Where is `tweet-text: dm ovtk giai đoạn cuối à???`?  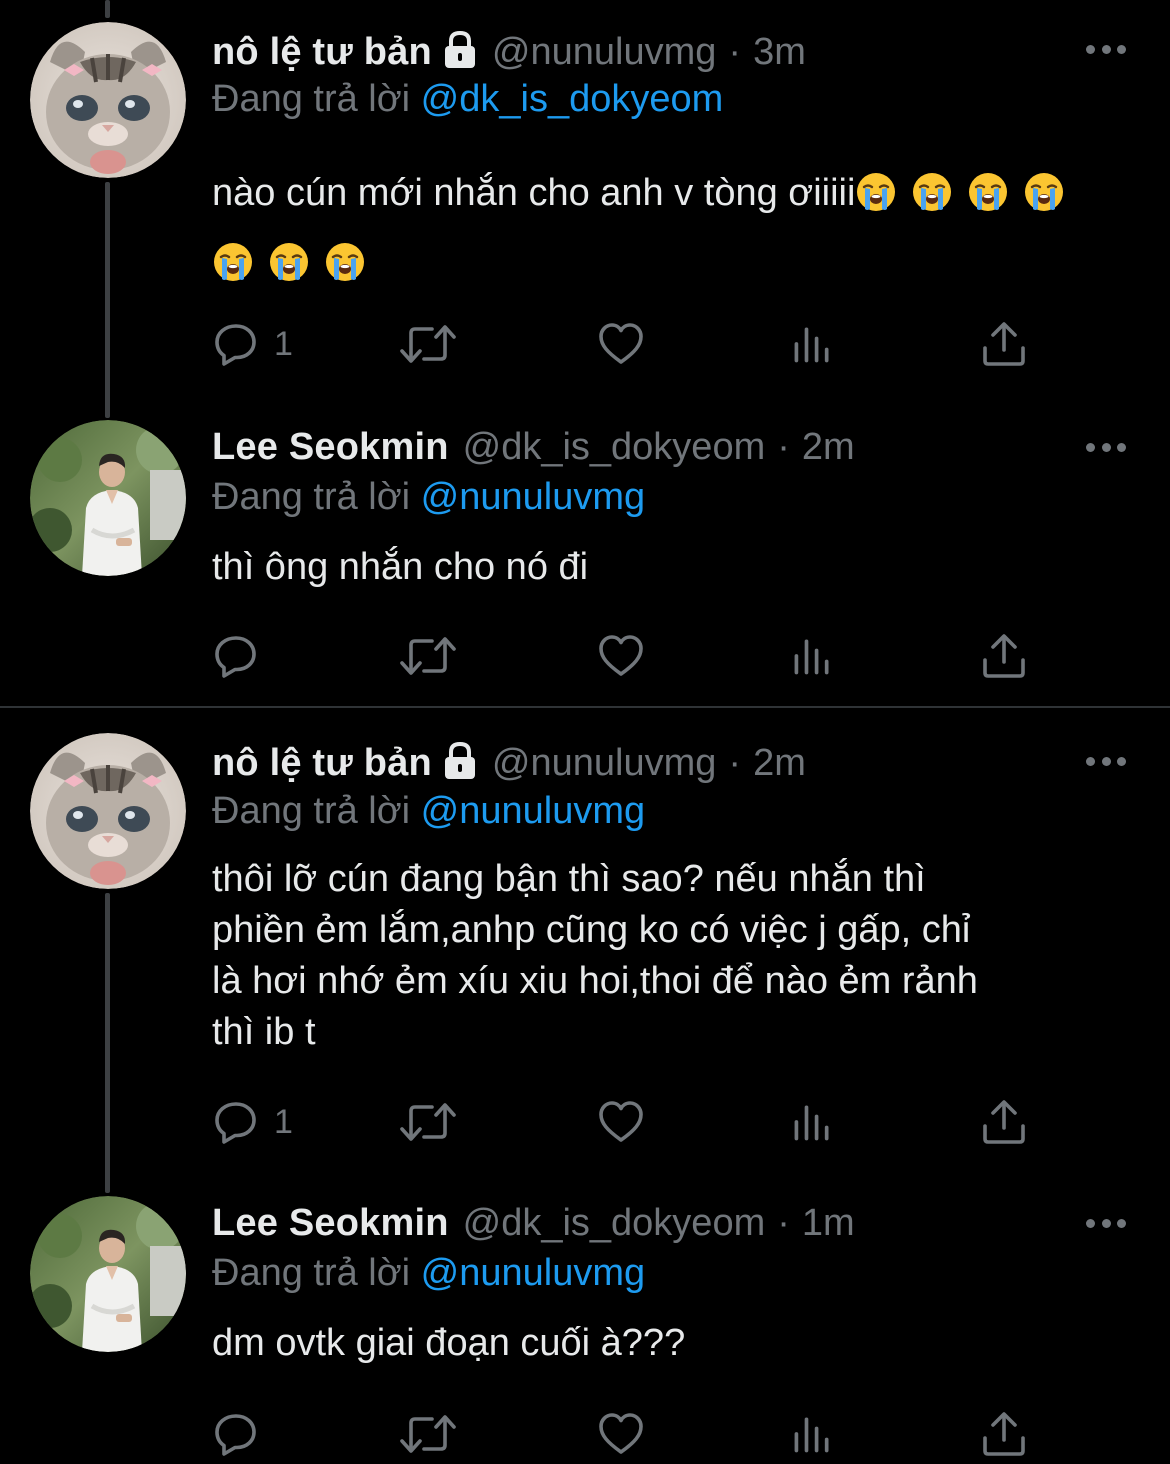 tweet-text: dm ovtk giai đoạn cuối à??? is located at coordinates (449, 1343).